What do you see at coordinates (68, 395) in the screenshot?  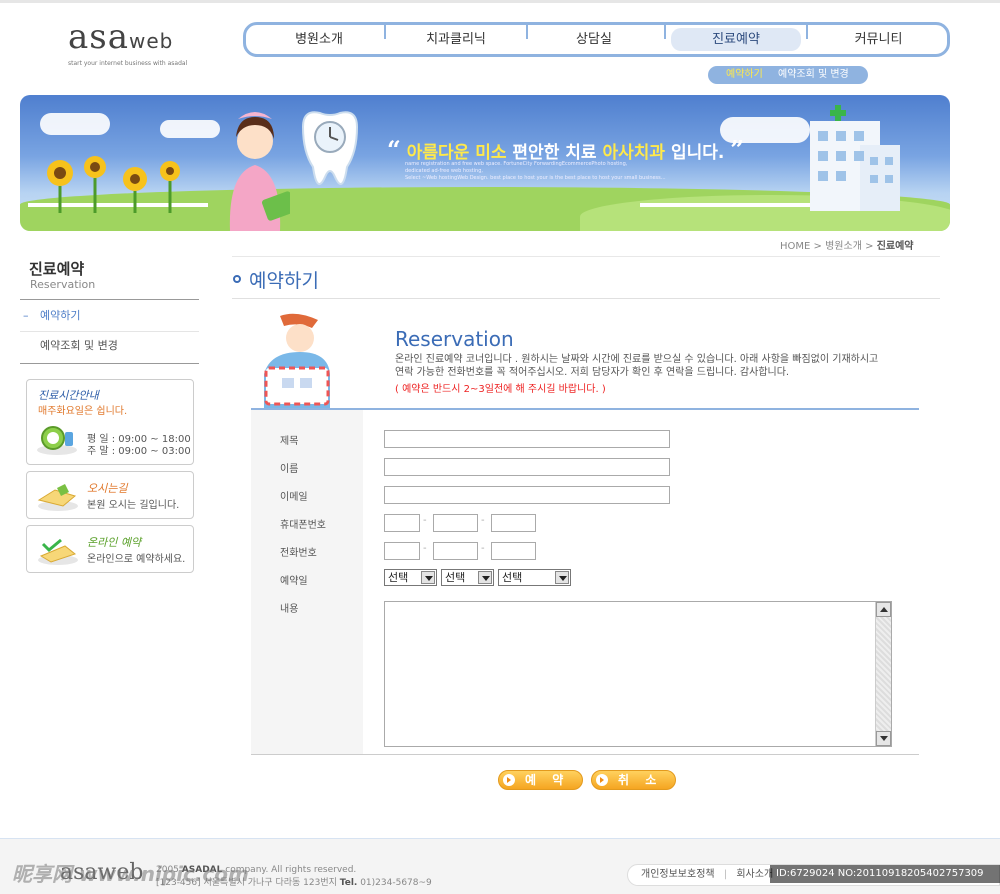 I see `hours-title: 진료시간안내` at bounding box center [68, 395].